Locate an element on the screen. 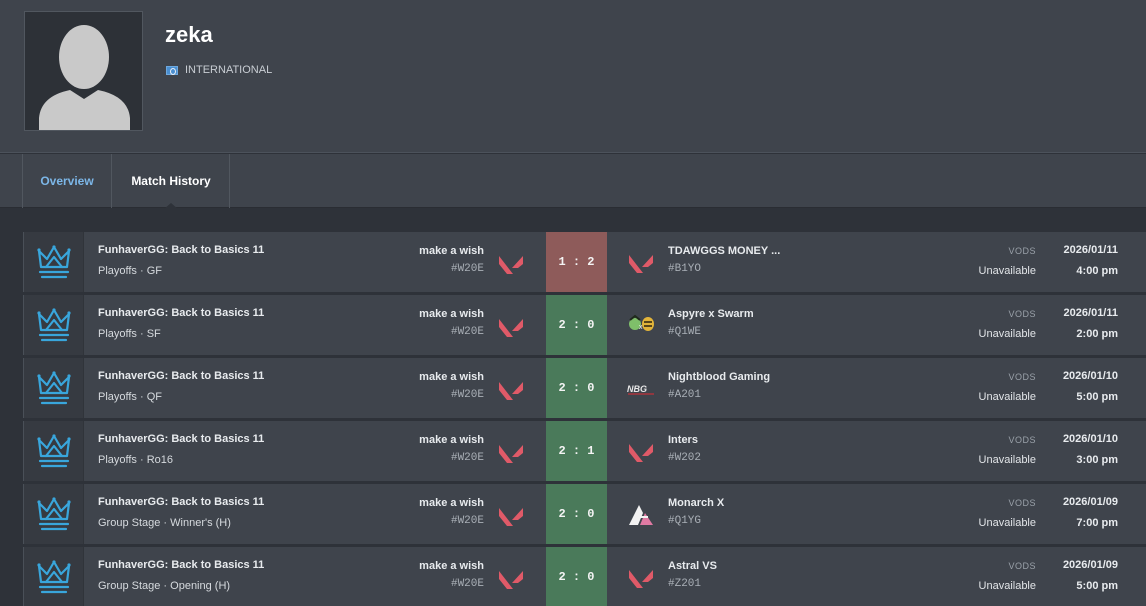 The width and height of the screenshot is (1146, 606). match-datetime: 2026/01/09 7:00 pm is located at coordinates (1090, 512).